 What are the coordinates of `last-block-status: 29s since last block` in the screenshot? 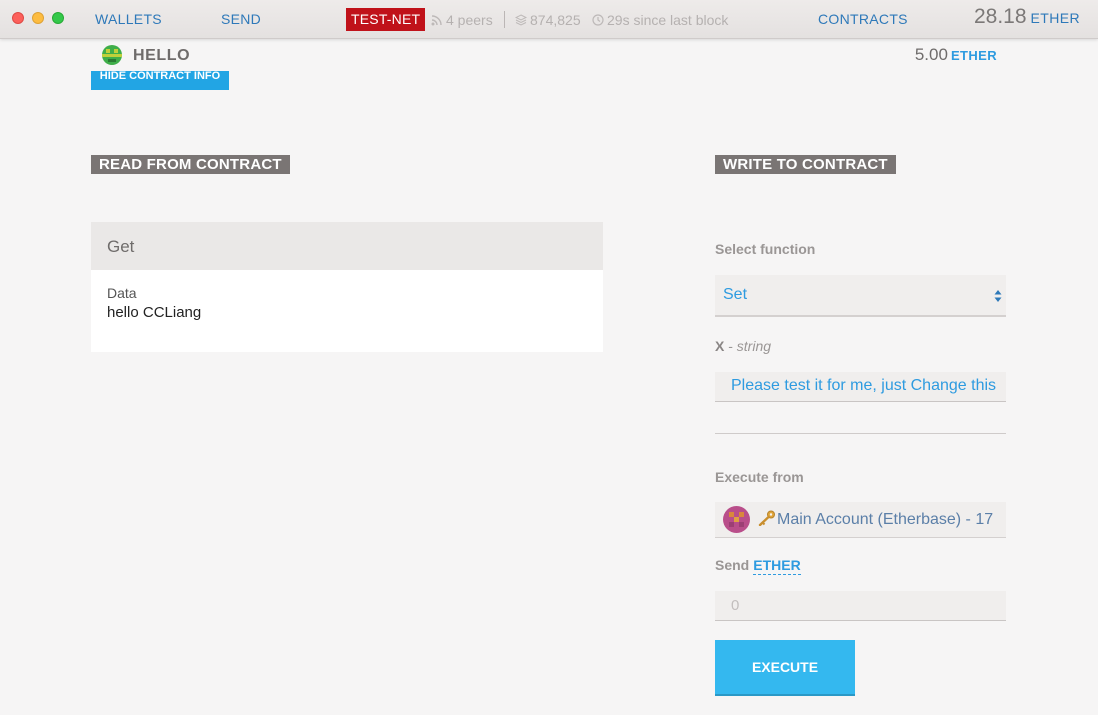 It's located at (660, 20).